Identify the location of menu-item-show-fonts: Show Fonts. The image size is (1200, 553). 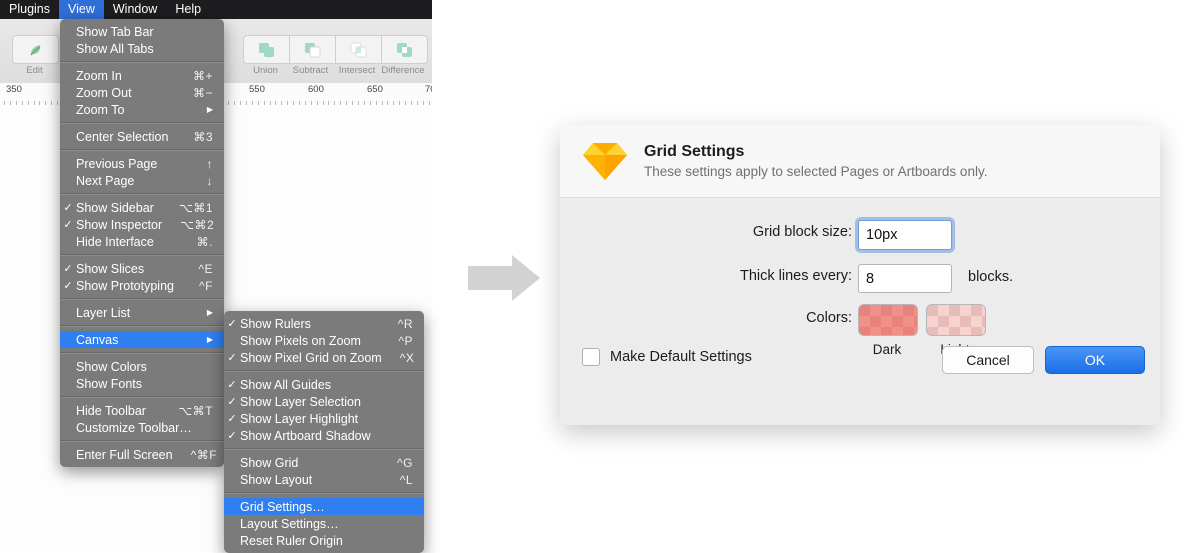
(142, 383).